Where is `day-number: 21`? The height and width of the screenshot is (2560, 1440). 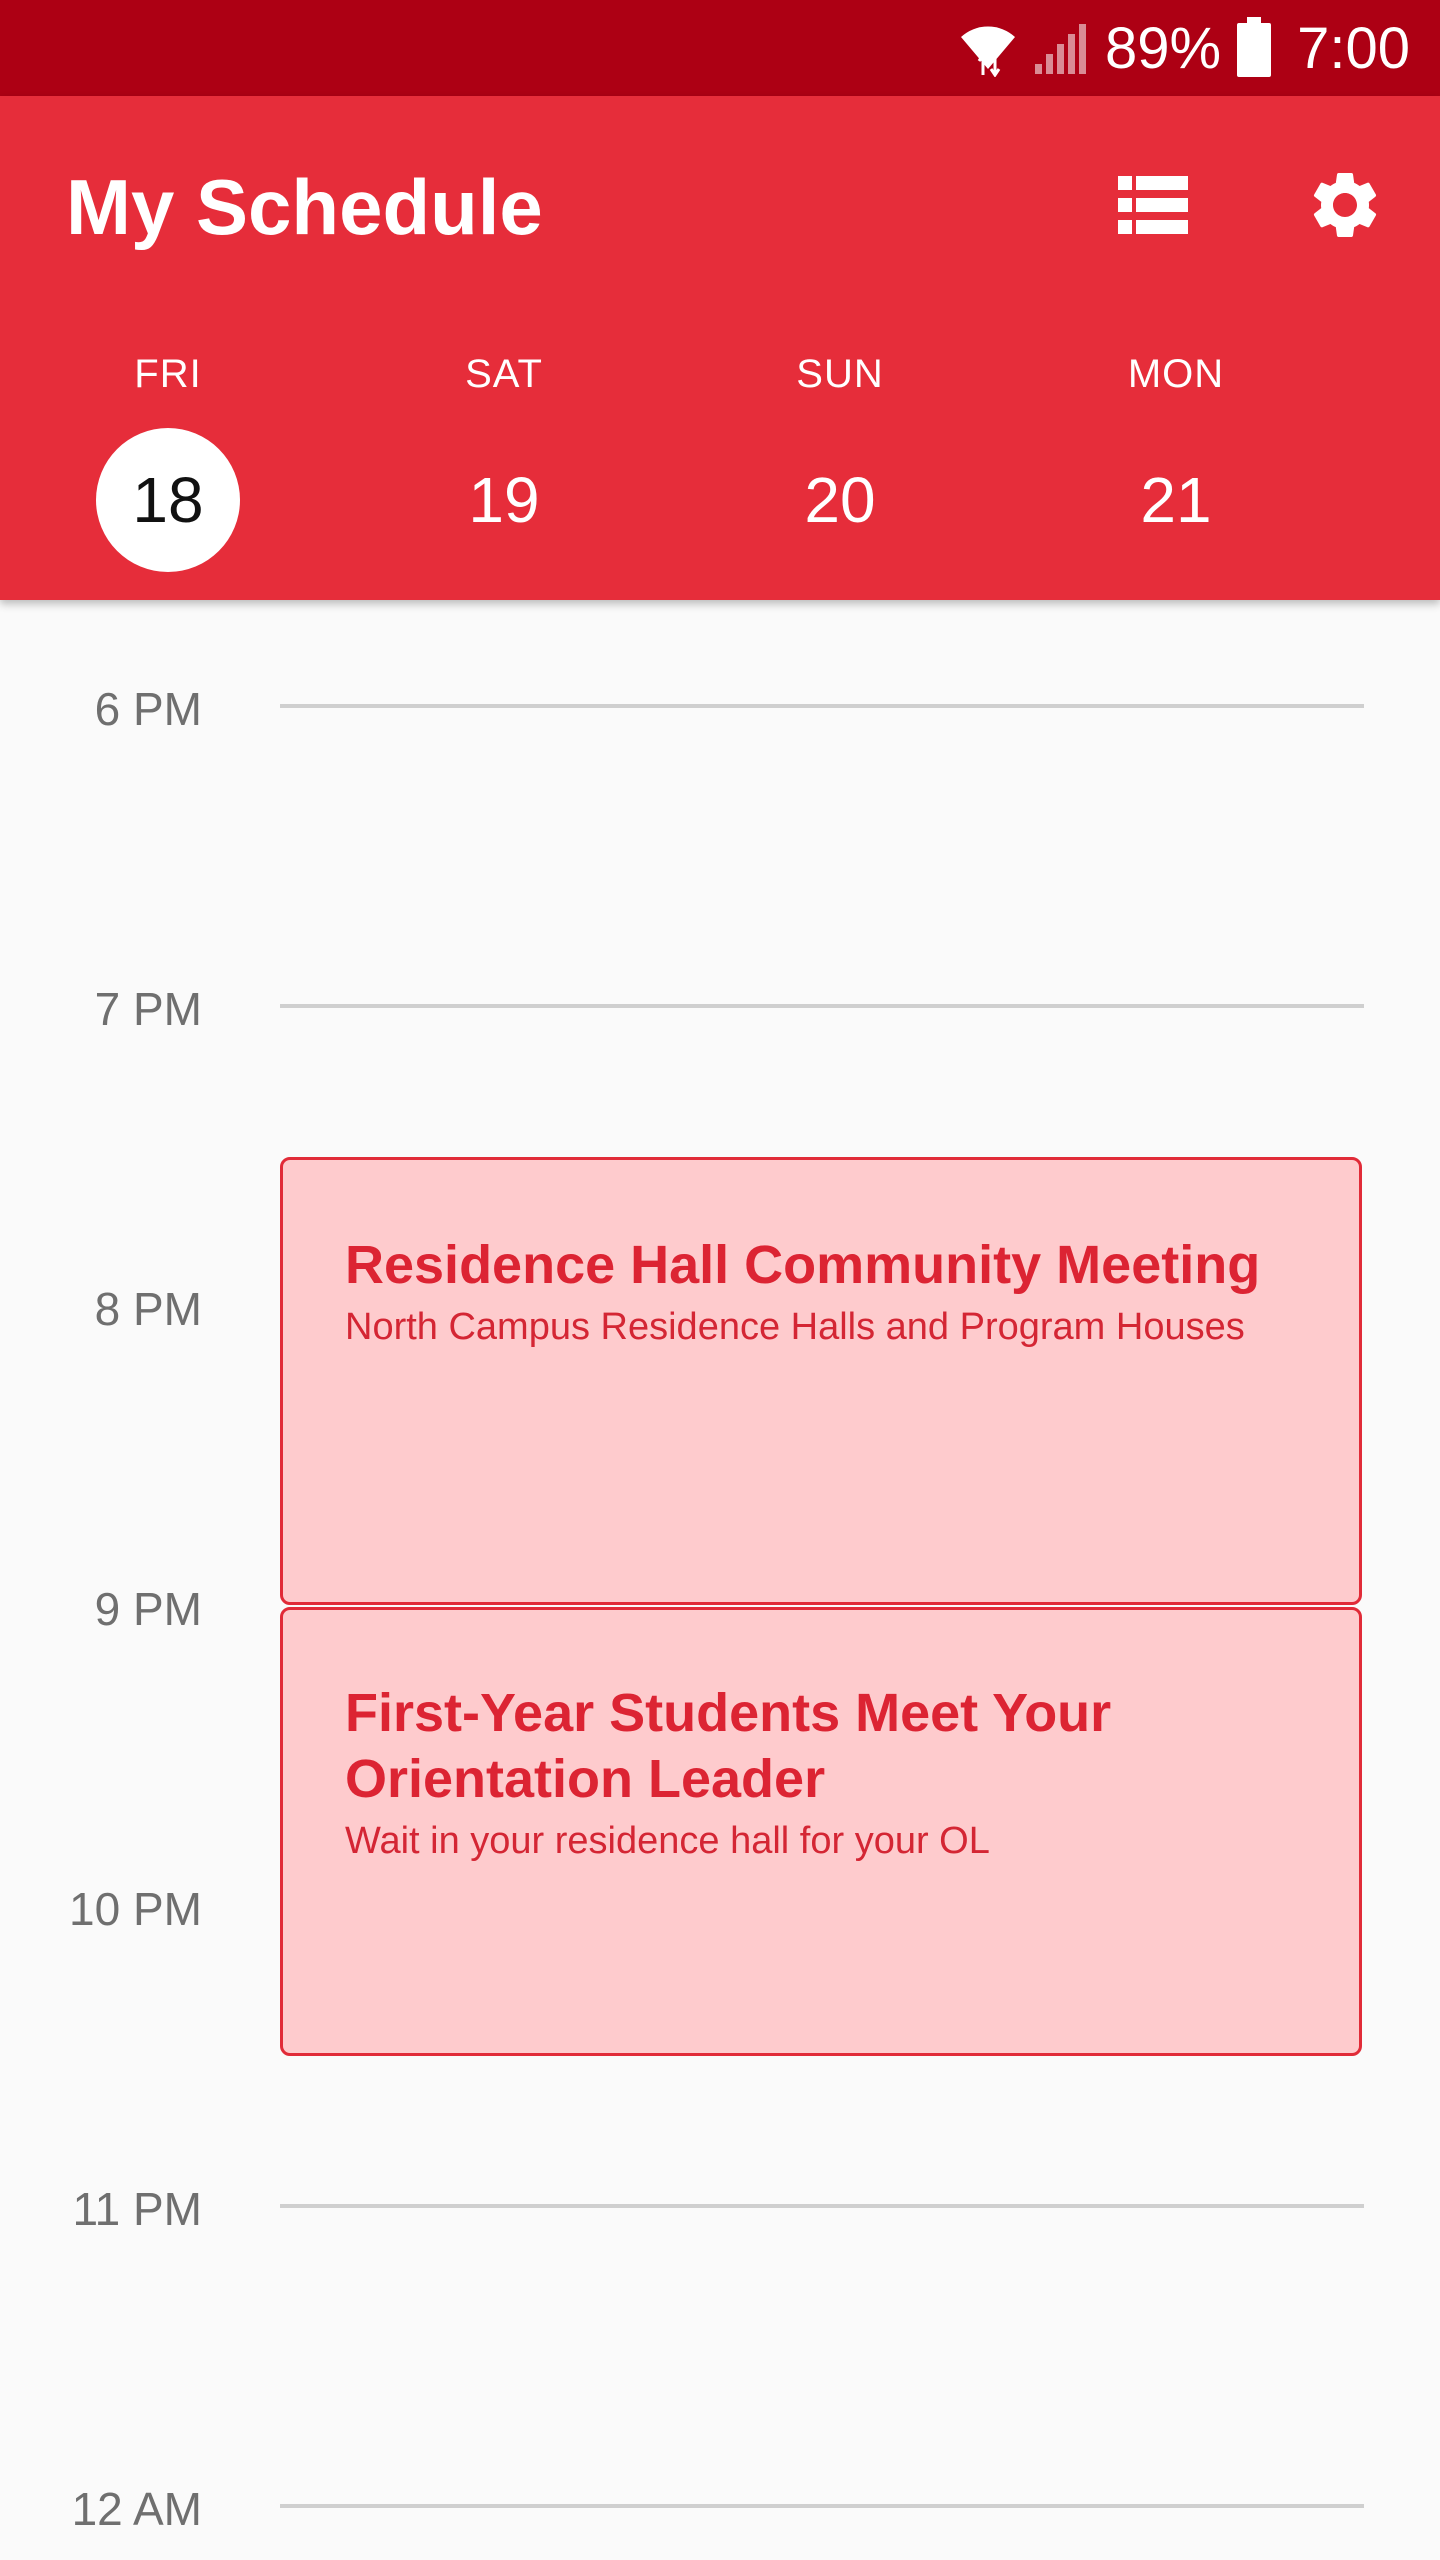 day-number: 21 is located at coordinates (1176, 500).